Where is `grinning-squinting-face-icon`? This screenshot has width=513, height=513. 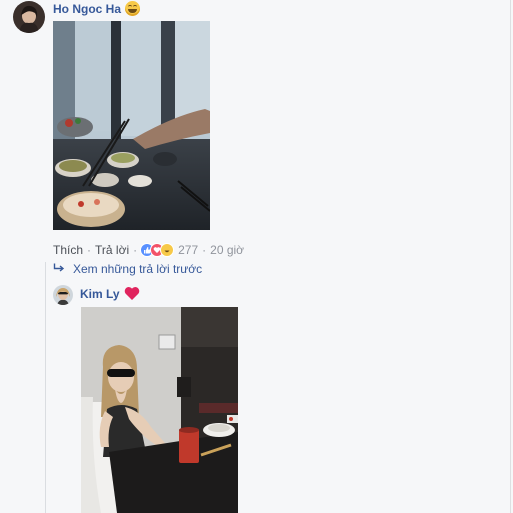 grinning-squinting-face-icon is located at coordinates (132, 8).